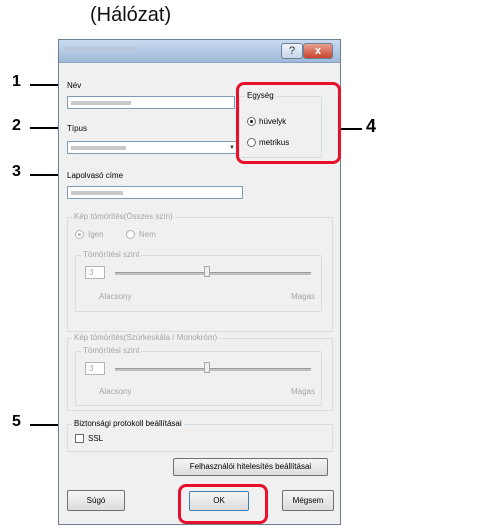  Describe the element at coordinates (250, 467) in the screenshot. I see `auth-settings-button: Felhasználói hitelesítés beállításai` at that location.